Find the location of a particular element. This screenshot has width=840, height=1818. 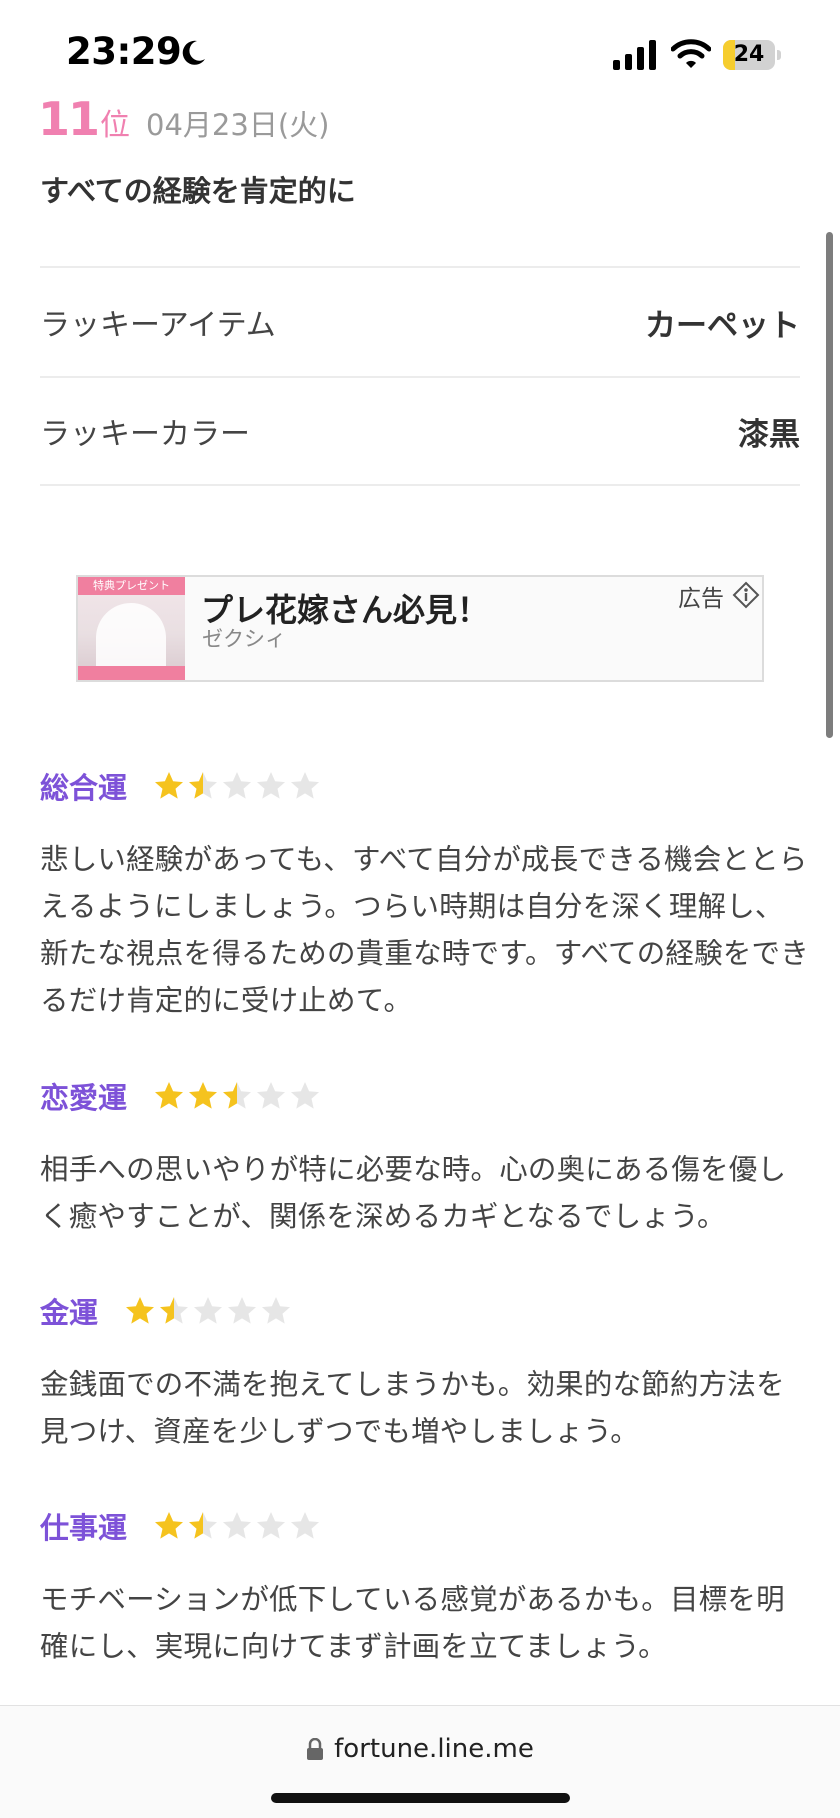

moon-icon is located at coordinates (193, 52).